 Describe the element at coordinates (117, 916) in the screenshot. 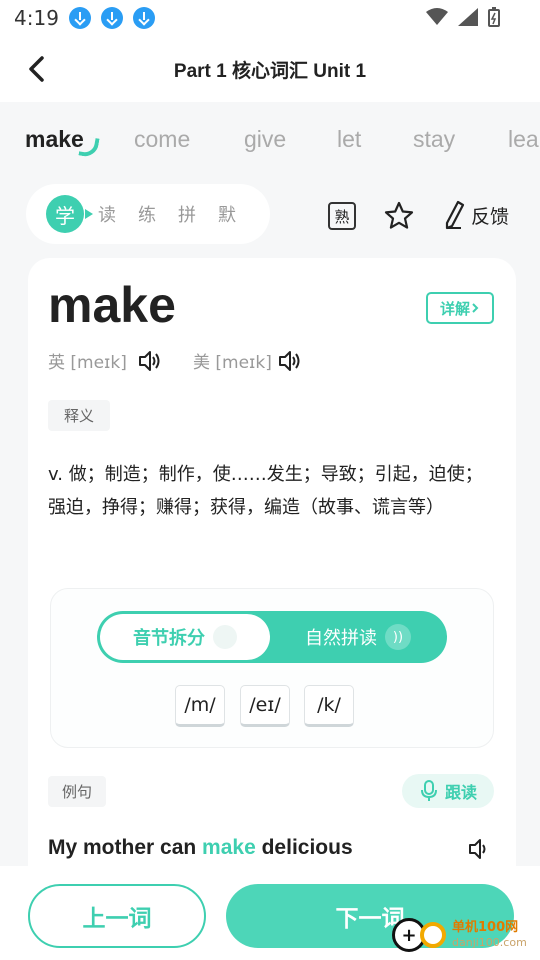

I see `prev-word-button: 上一词` at that location.